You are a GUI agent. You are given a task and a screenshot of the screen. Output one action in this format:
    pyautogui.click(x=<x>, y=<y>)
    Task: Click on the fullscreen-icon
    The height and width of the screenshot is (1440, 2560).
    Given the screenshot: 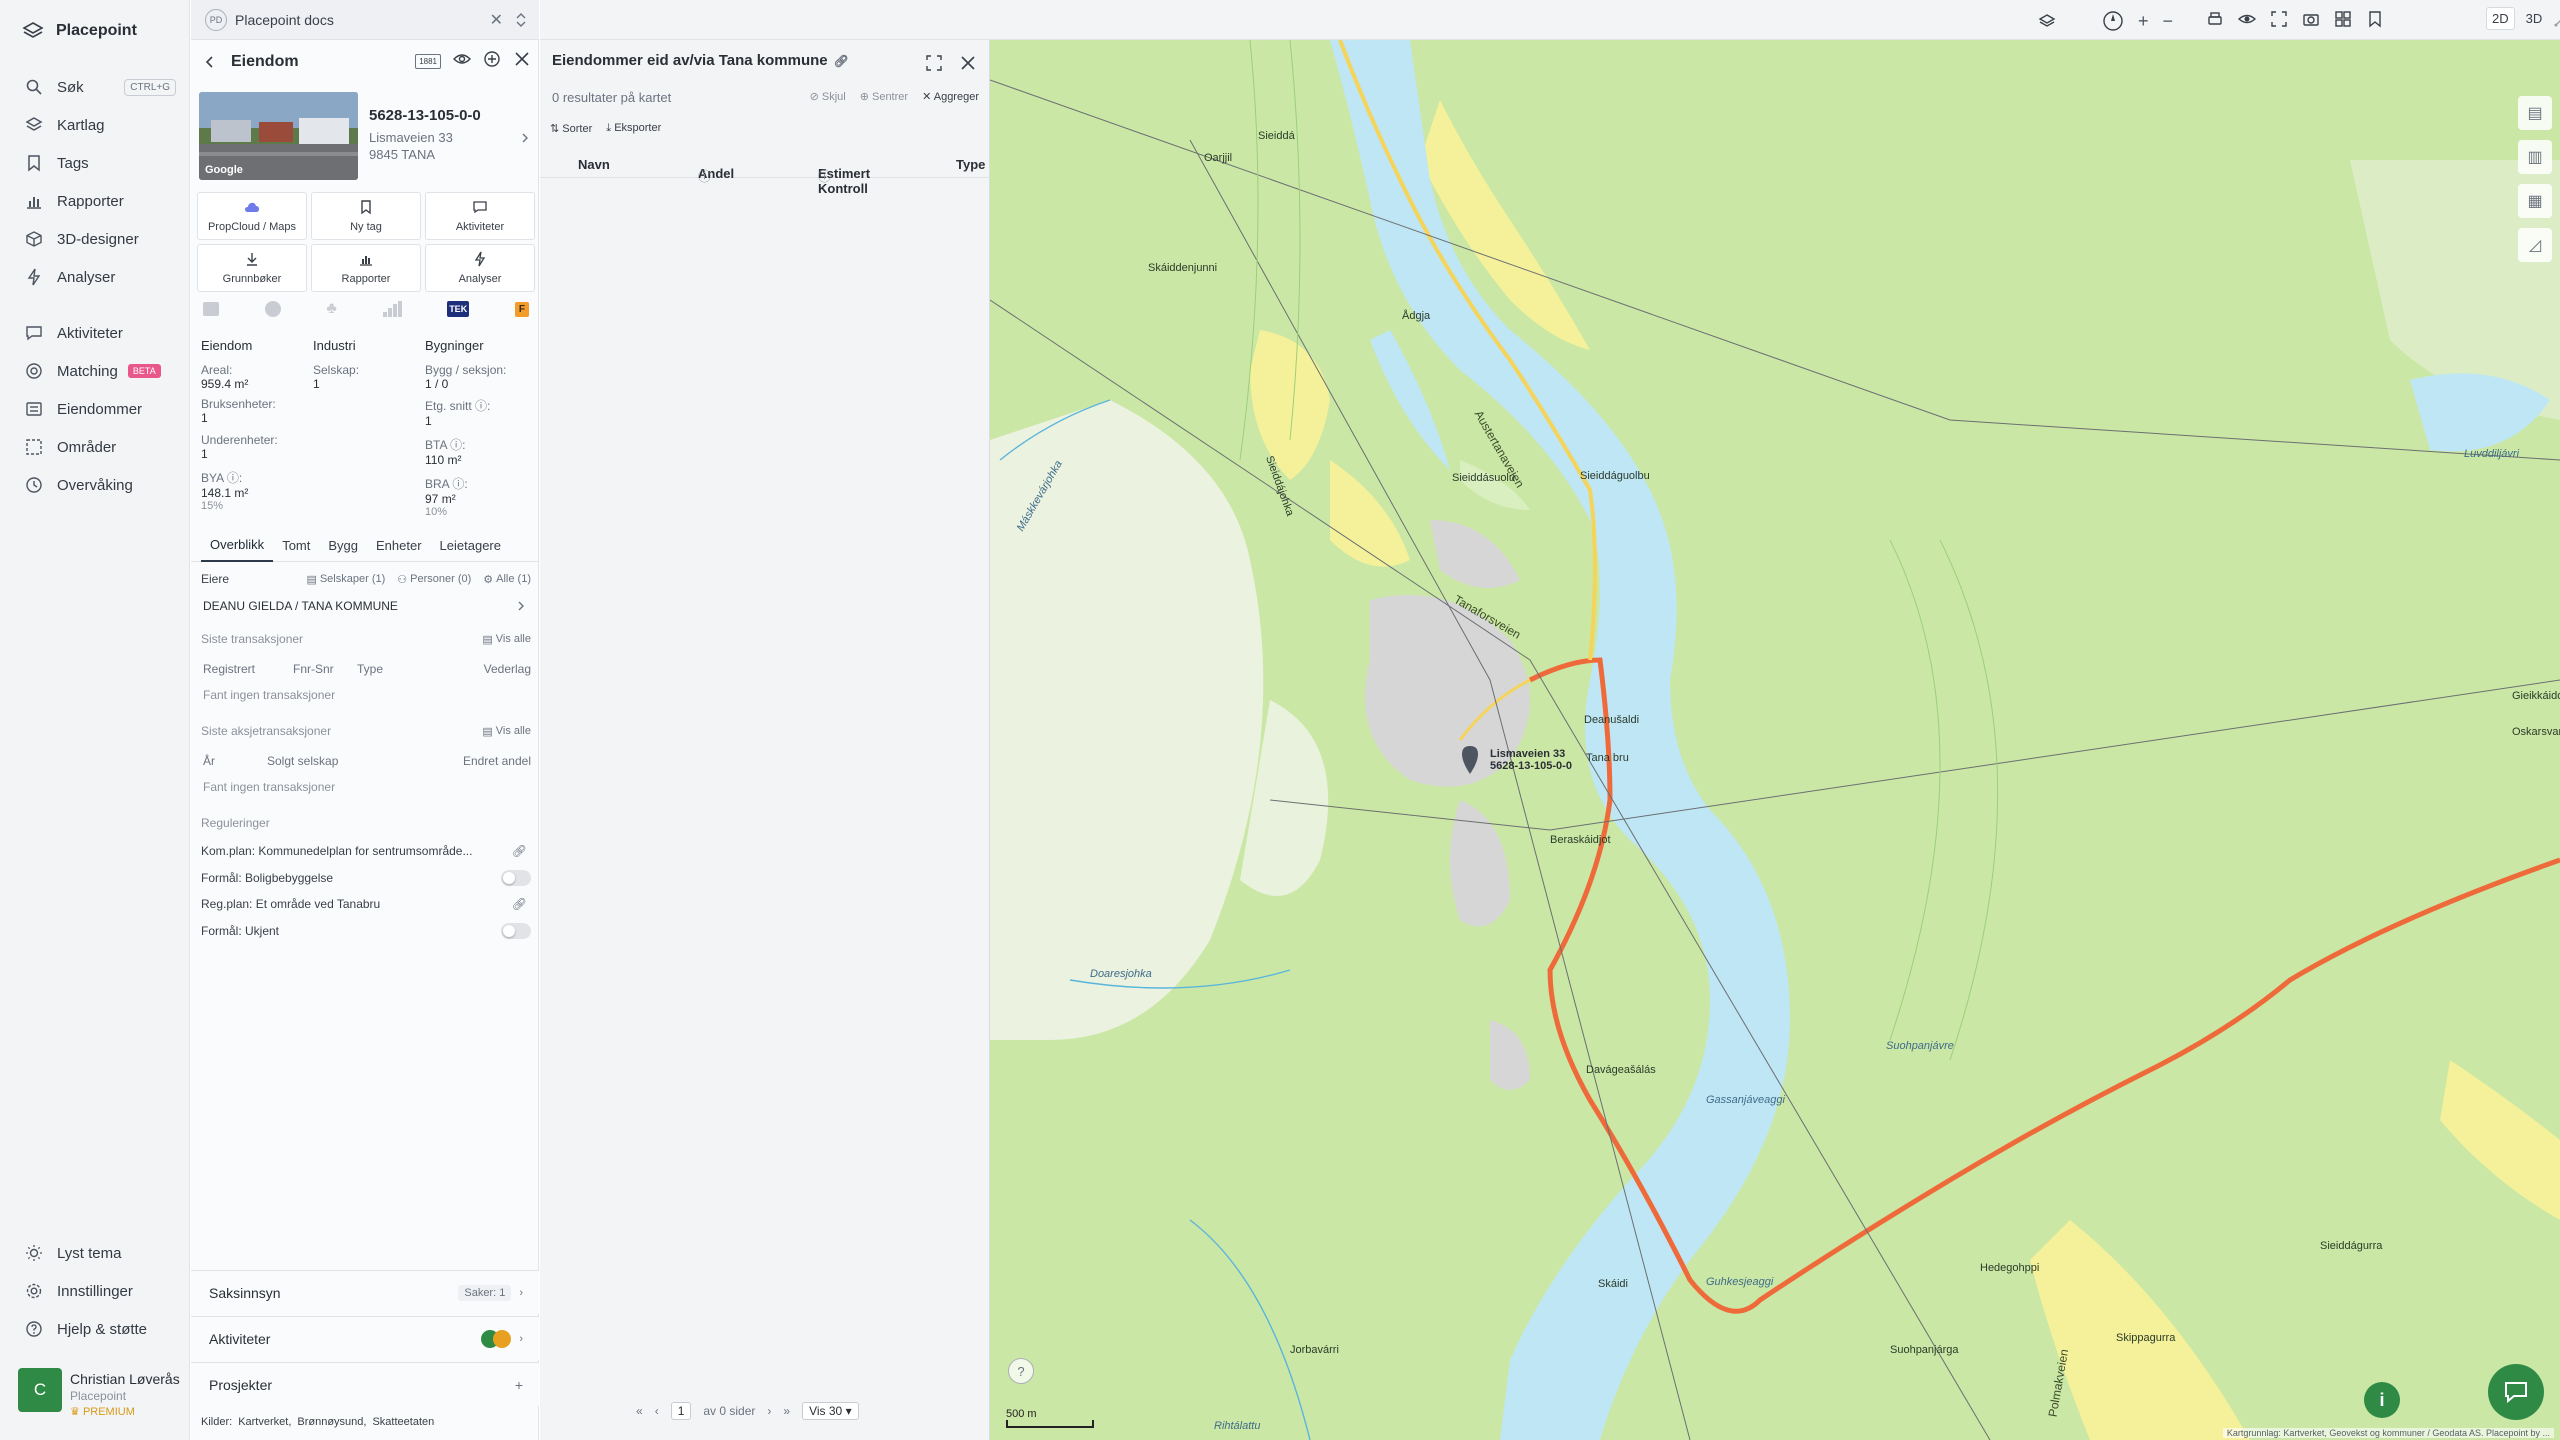 What is the action you would take?
    pyautogui.click(x=2279, y=19)
    